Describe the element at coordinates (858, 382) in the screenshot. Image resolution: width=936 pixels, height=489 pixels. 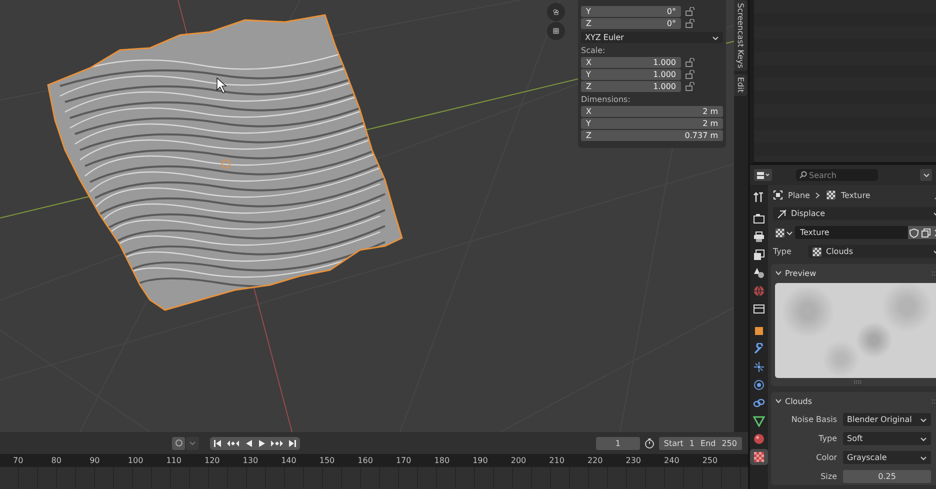
I see `resize-grip-icon` at that location.